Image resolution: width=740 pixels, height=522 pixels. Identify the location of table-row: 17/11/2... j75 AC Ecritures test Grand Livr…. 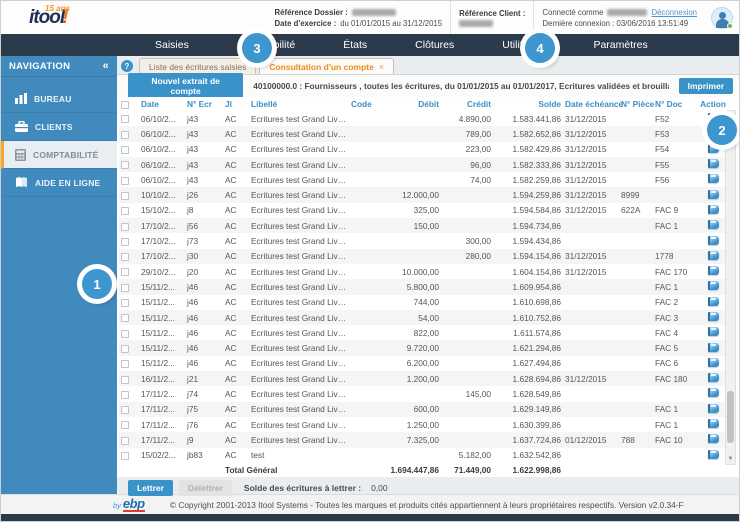
(424, 409).